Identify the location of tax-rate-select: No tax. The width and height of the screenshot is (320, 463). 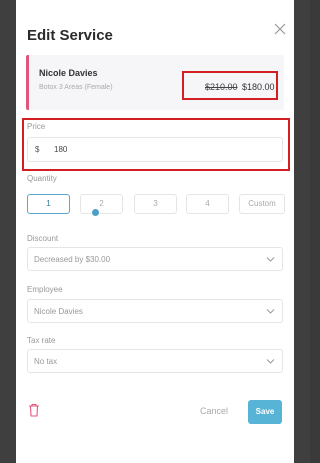
(155, 361).